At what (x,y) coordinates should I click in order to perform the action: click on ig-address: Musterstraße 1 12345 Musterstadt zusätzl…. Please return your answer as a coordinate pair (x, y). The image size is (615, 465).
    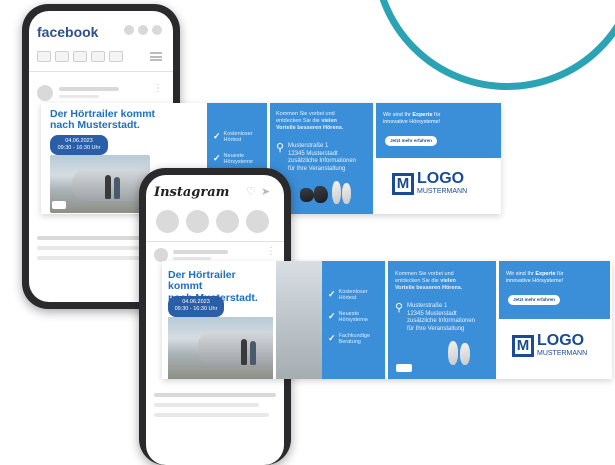
    Looking at the image, I should click on (441, 317).